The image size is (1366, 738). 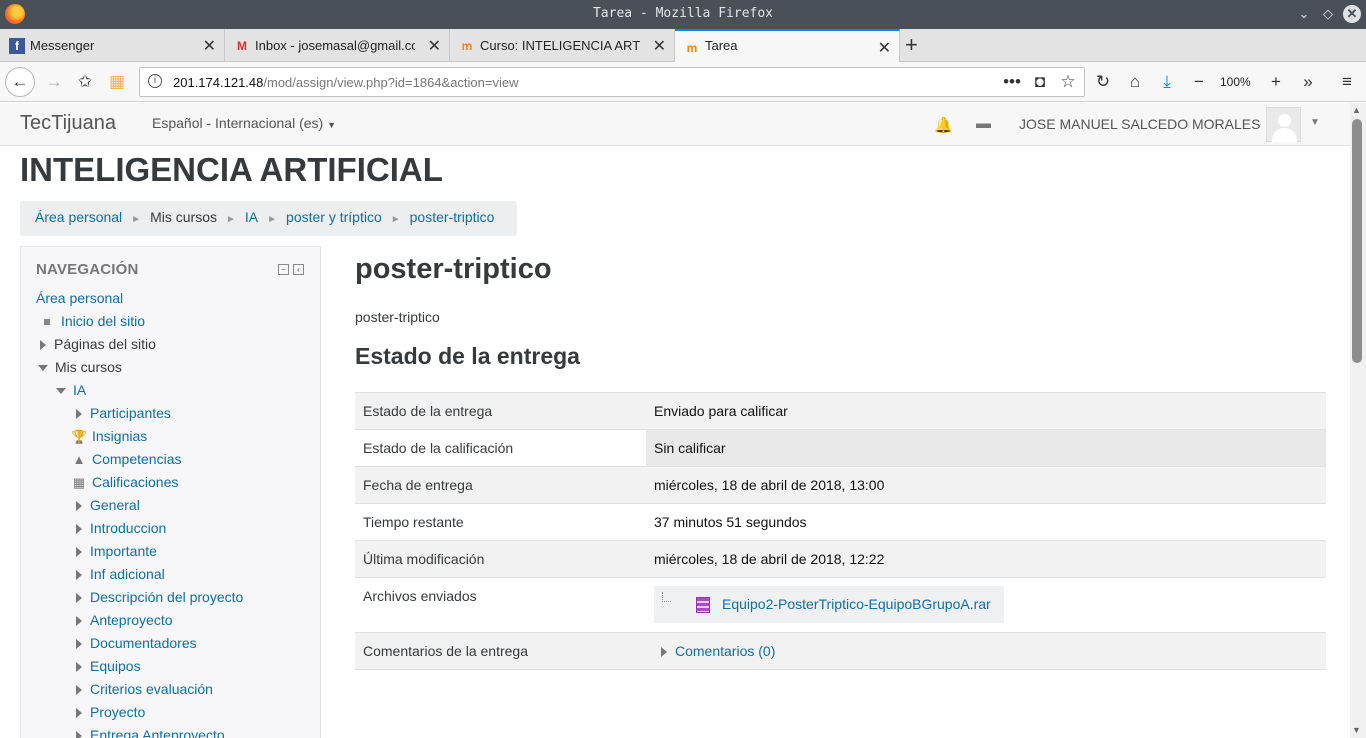 What do you see at coordinates (1356, 110) in the screenshot?
I see `scroll-up-icon: ▲` at bounding box center [1356, 110].